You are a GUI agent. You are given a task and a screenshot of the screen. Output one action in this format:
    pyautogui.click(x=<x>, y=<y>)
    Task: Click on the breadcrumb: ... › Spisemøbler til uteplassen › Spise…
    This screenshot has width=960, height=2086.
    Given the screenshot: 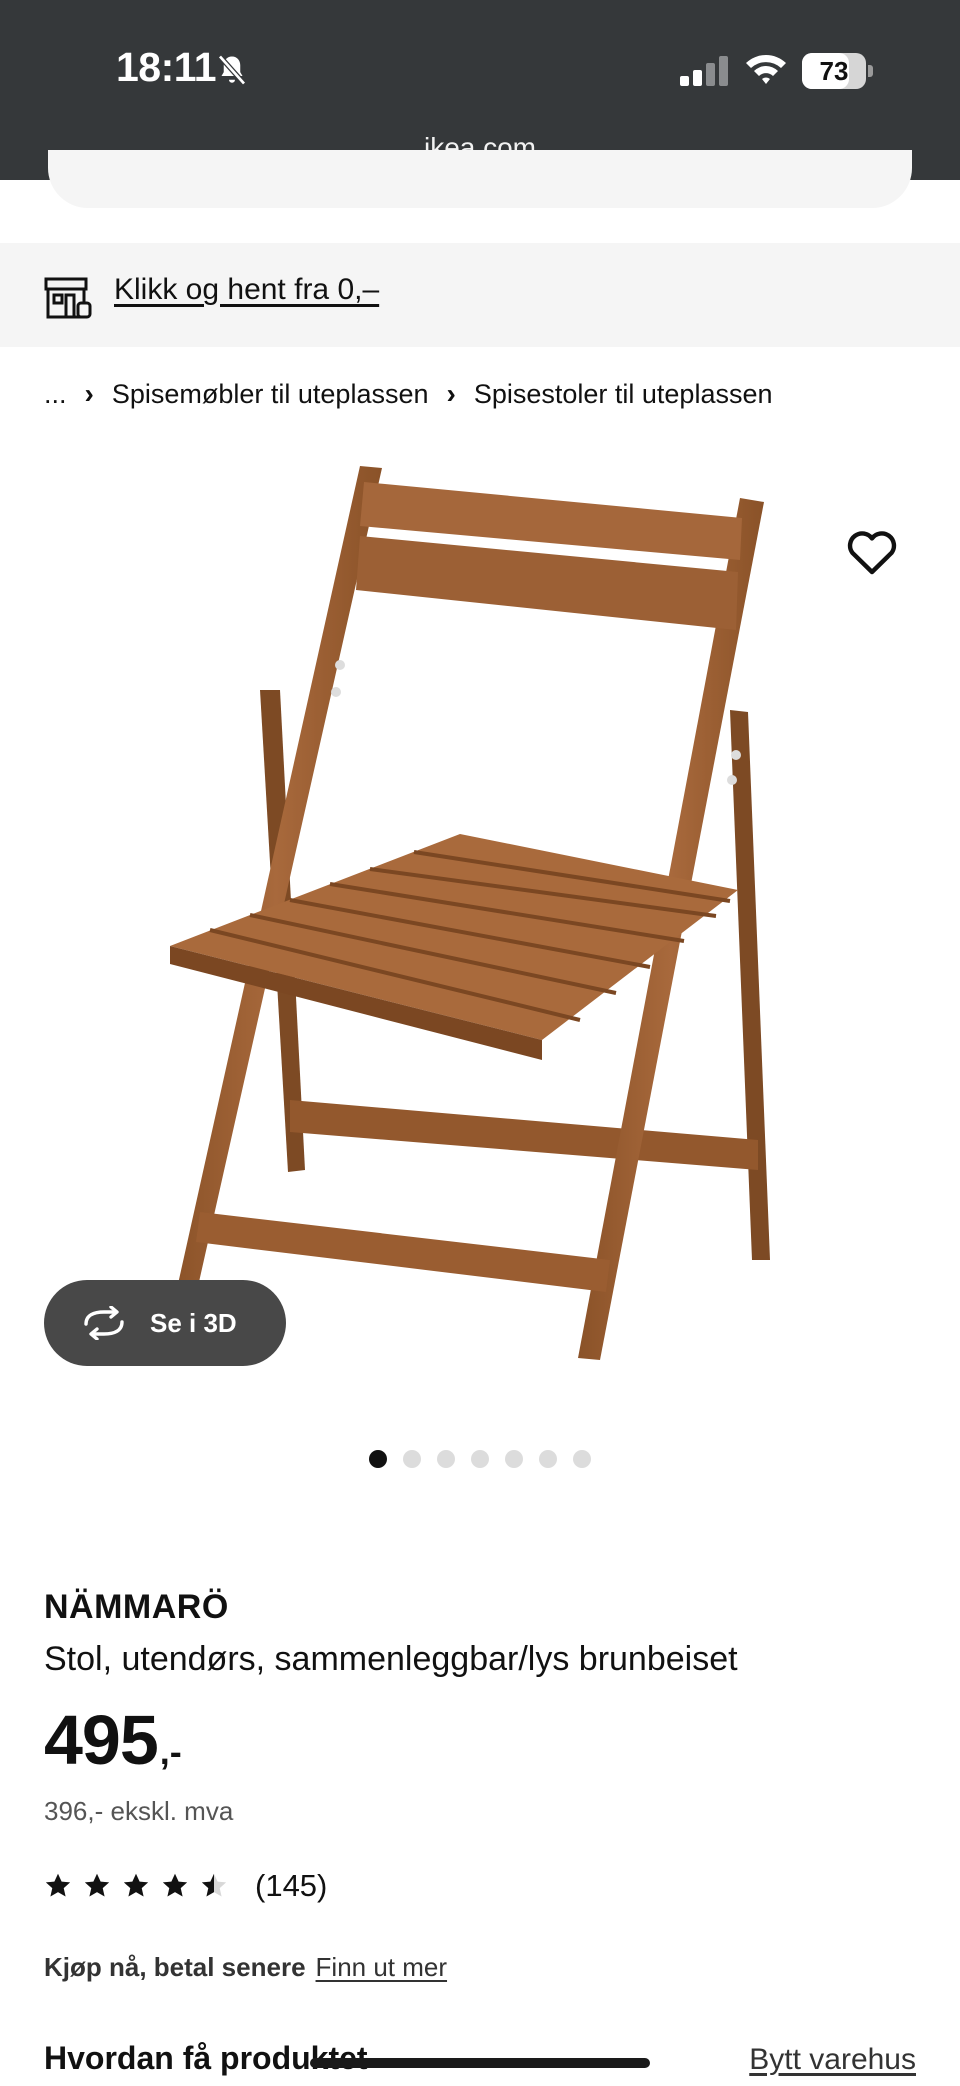 What is the action you would take?
    pyautogui.click(x=408, y=394)
    